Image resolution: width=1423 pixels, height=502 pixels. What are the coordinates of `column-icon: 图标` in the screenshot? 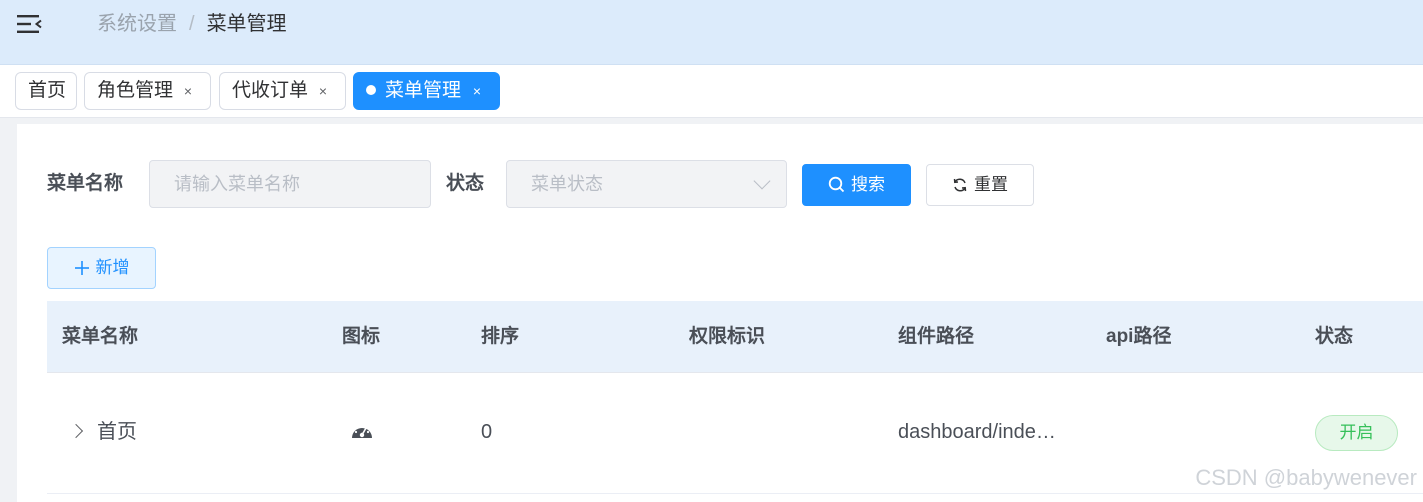 It's located at (361, 336).